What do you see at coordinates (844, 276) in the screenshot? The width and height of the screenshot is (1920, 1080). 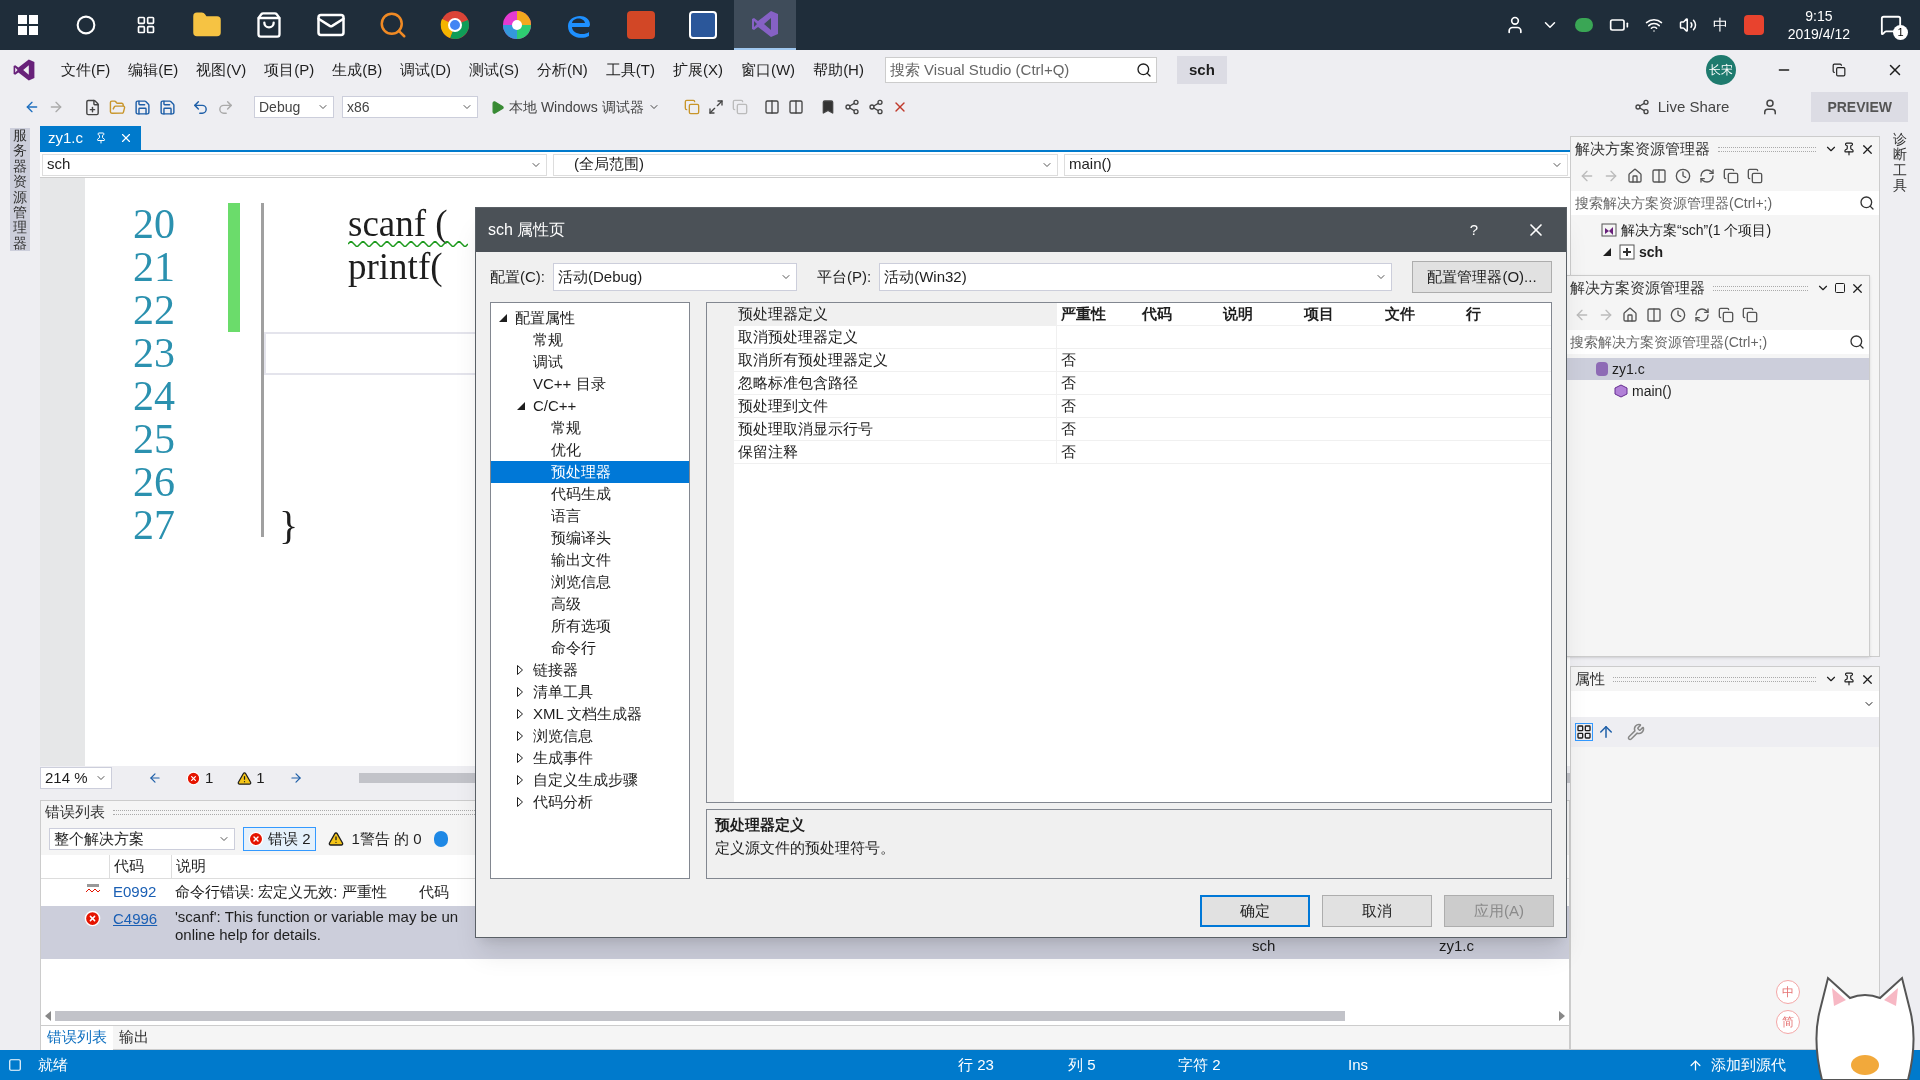 I see `platform-label: 平台(P):` at bounding box center [844, 276].